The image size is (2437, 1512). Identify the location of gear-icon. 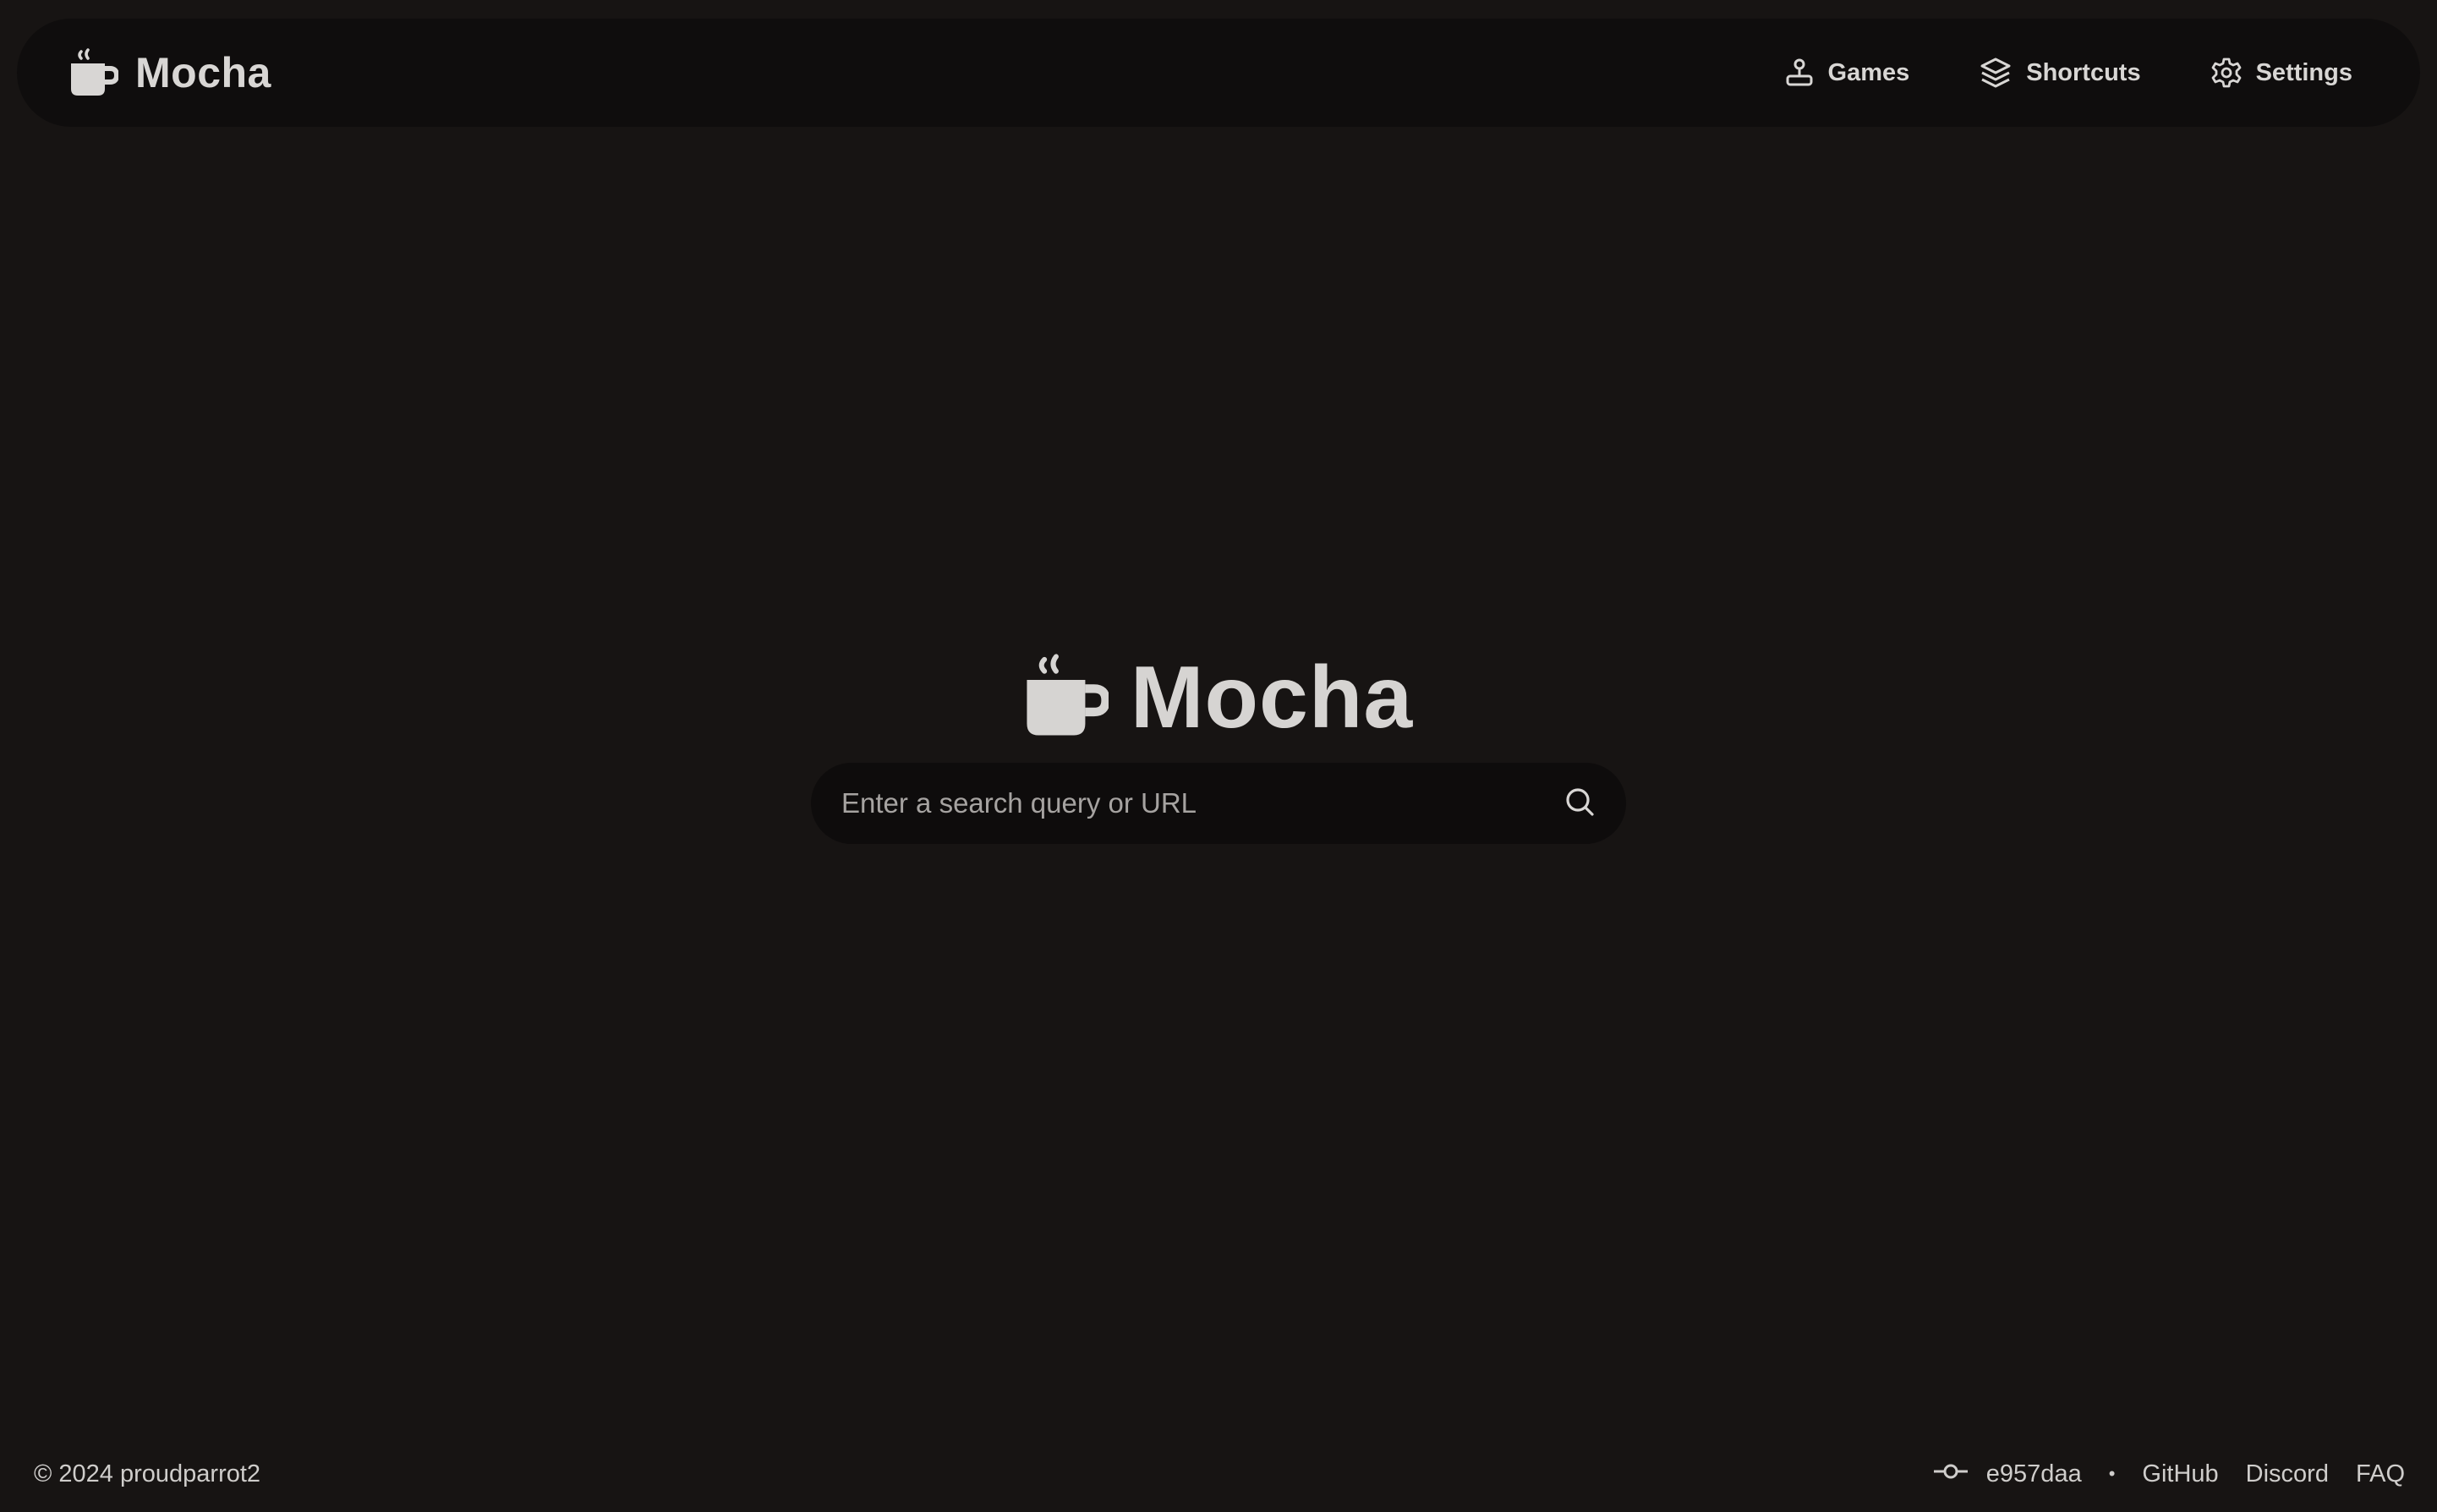
(2227, 73).